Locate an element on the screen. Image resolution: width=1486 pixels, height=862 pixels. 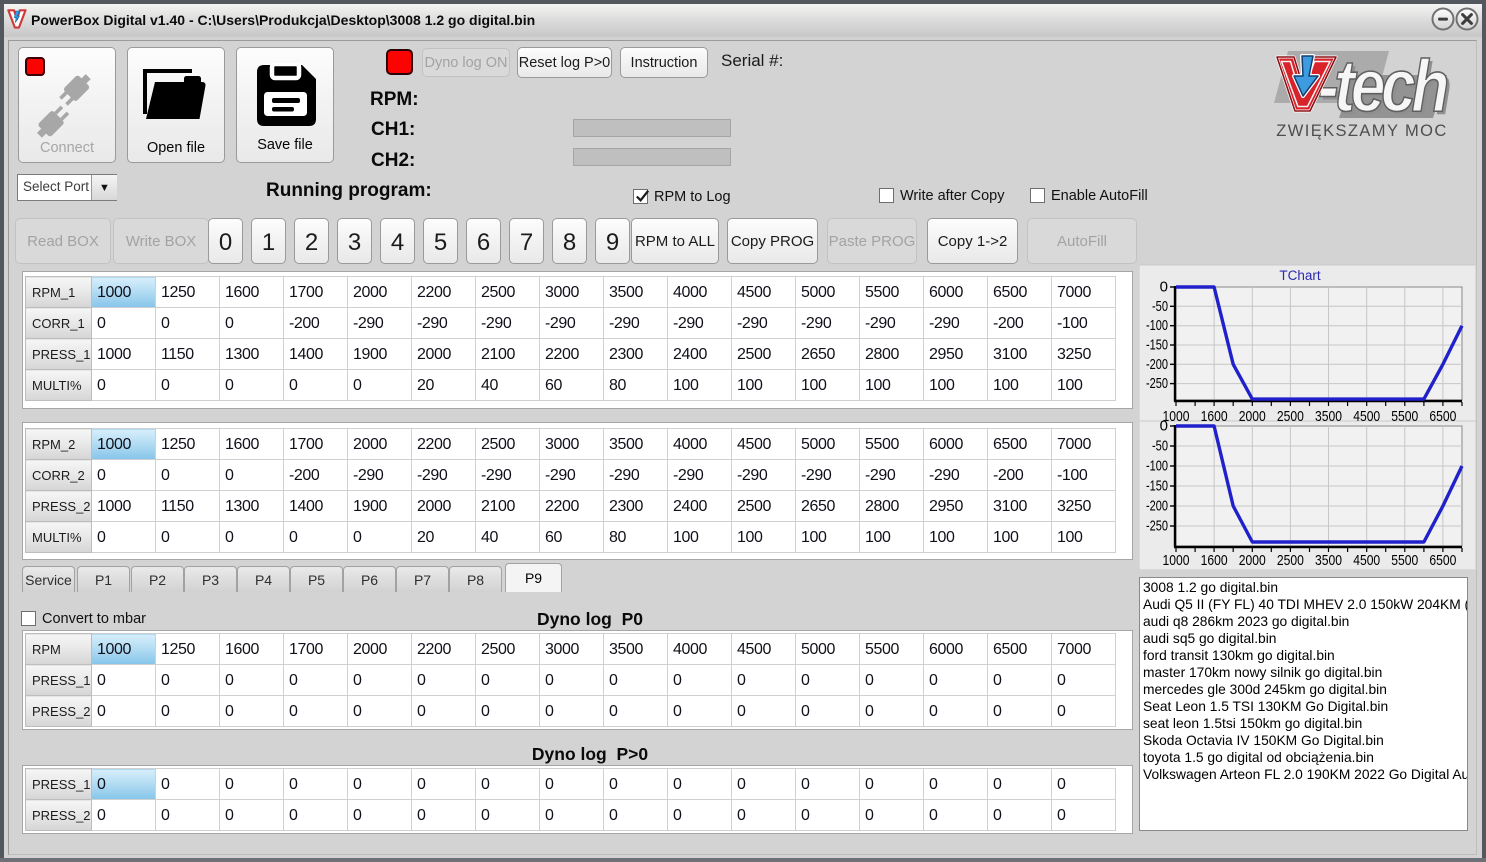
svg-text: -tech is located at coordinates (1382, 86).